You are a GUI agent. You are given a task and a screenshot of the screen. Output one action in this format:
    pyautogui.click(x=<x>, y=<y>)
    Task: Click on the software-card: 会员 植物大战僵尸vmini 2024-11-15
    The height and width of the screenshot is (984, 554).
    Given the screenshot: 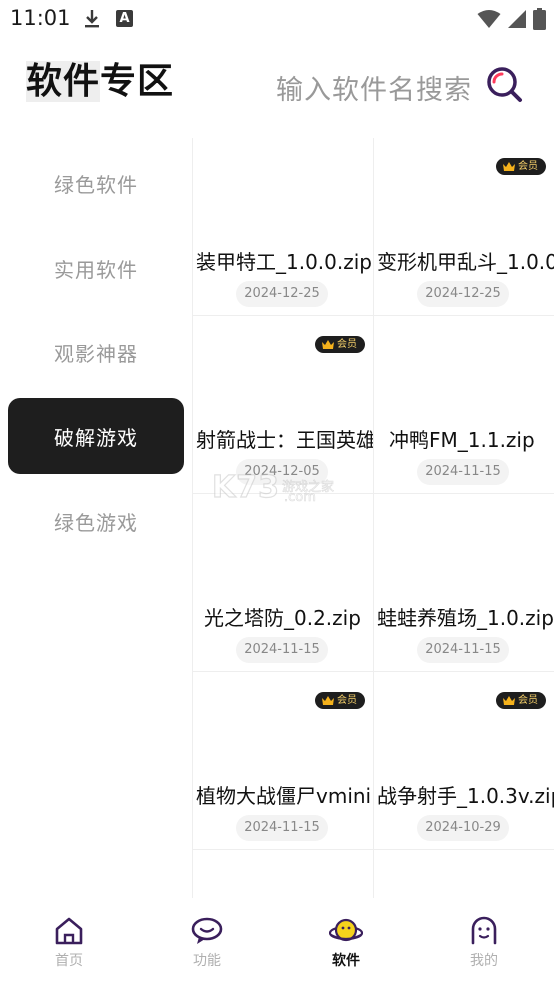 What is the action you would take?
    pyautogui.click(x=283, y=761)
    